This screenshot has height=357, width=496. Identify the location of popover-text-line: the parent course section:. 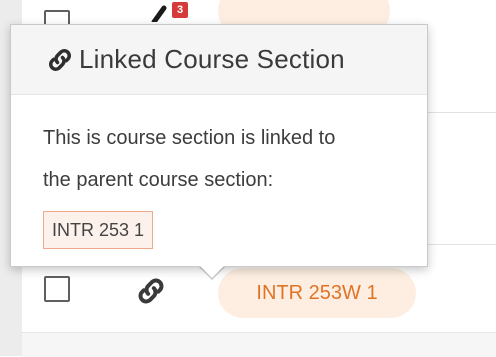
(158, 180).